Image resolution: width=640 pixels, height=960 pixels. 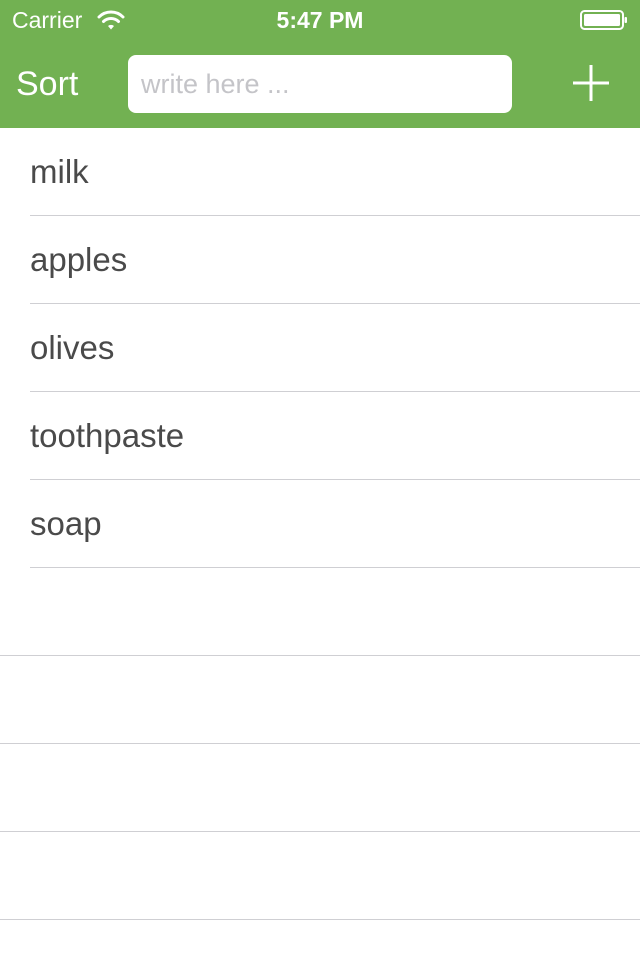 I want to click on list-item: toothpaste, so click(x=320, y=436).